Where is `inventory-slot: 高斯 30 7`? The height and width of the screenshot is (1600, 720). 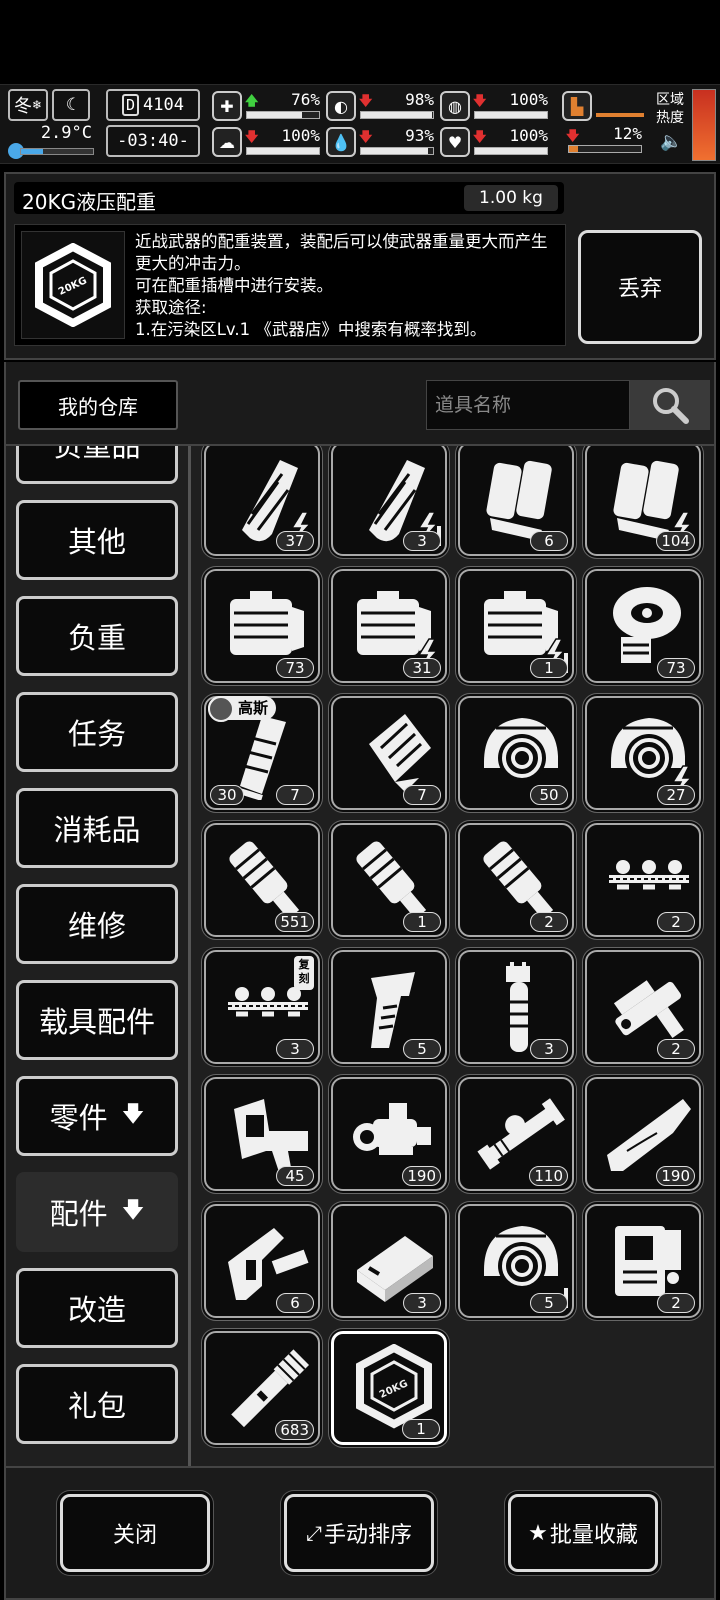
inventory-slot: 高斯 30 7 is located at coordinates (262, 753).